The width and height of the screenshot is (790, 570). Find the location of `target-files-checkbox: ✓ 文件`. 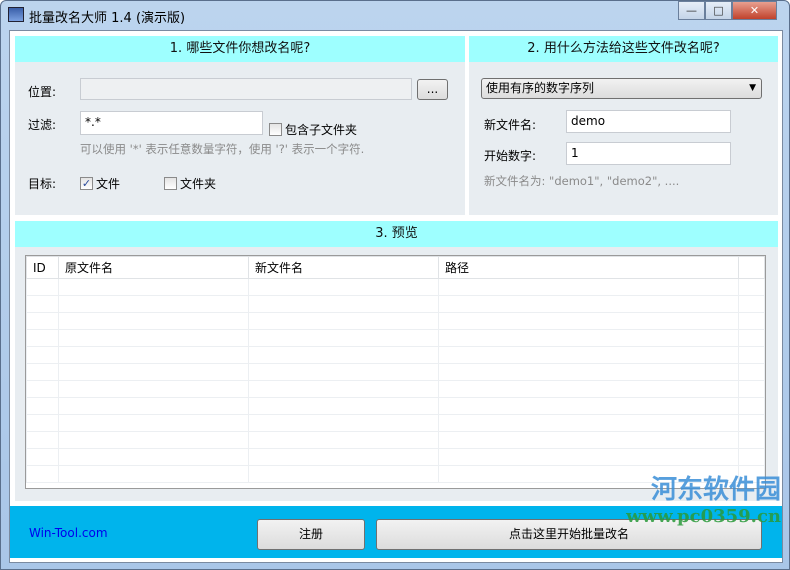

target-files-checkbox: ✓ 文件 is located at coordinates (100, 183).